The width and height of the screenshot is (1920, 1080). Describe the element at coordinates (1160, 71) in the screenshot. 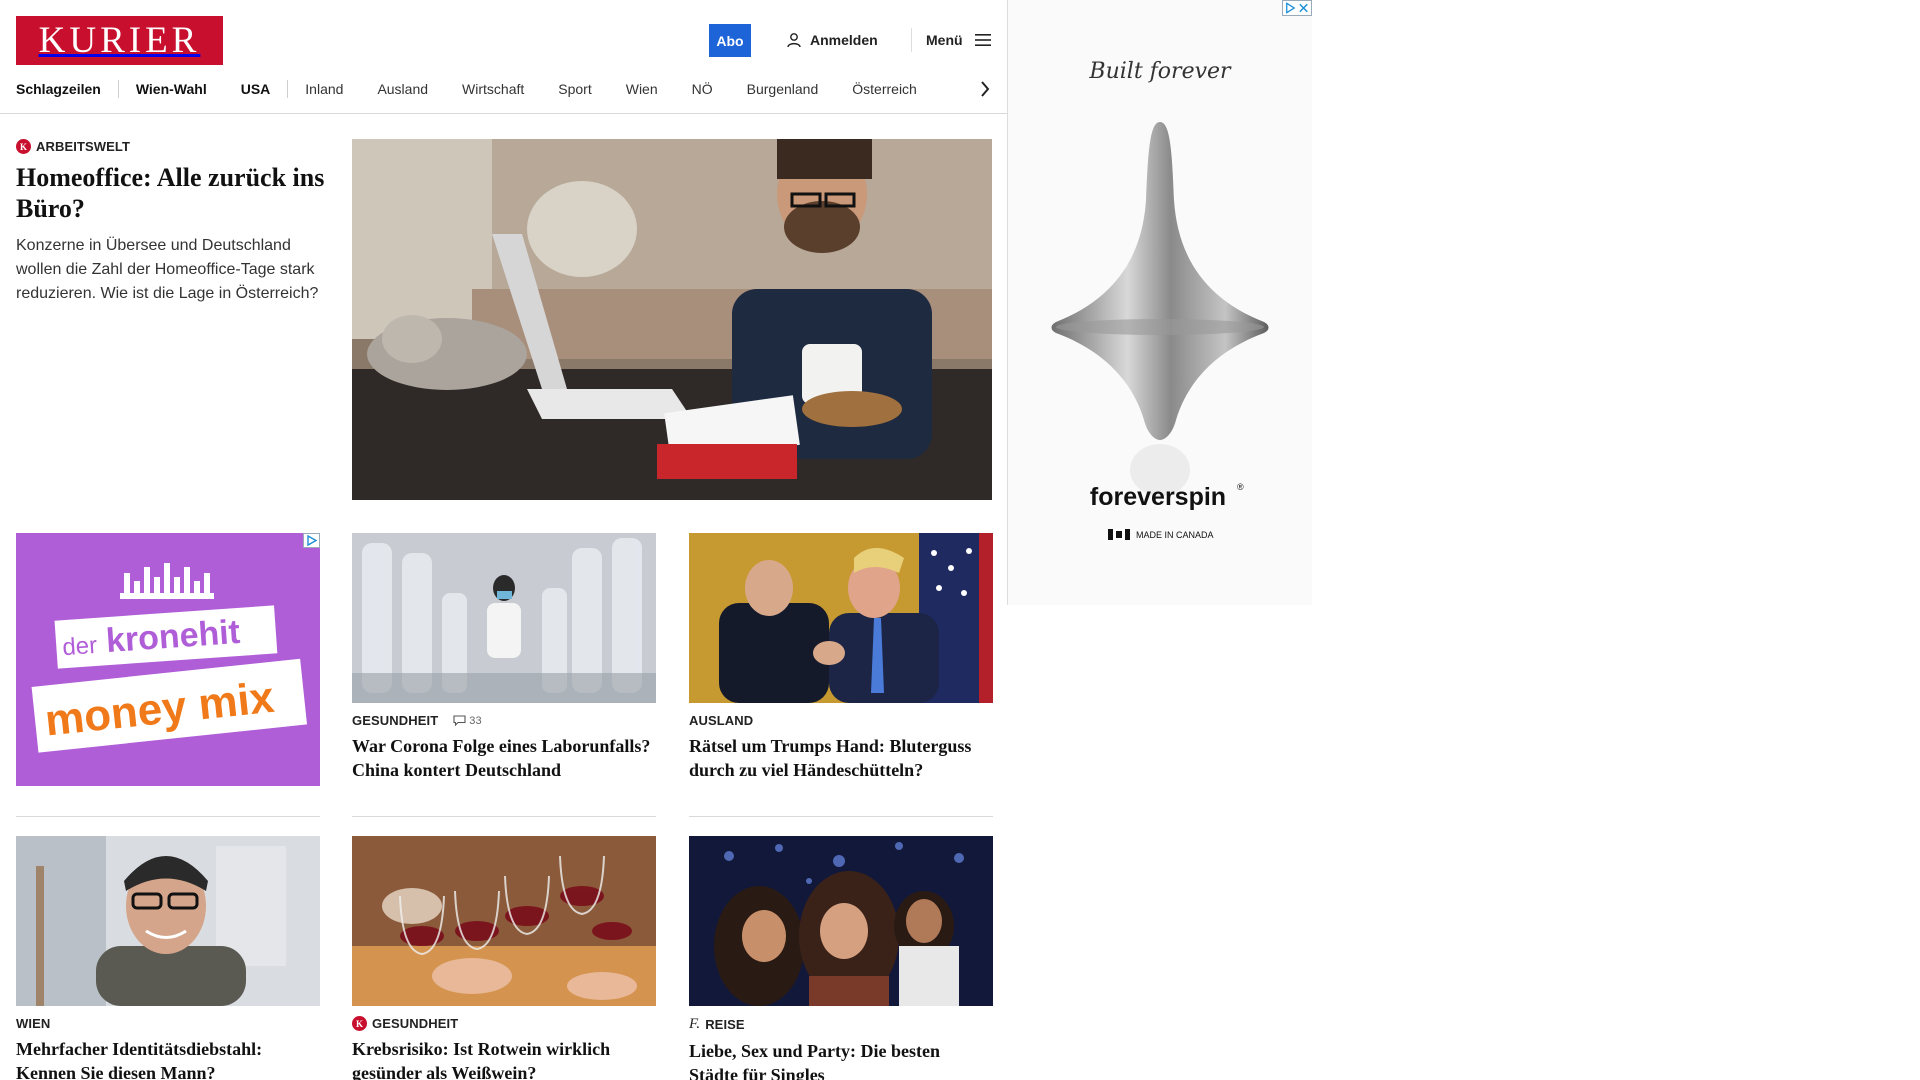

I see `ad-tagline: Built forever` at that location.